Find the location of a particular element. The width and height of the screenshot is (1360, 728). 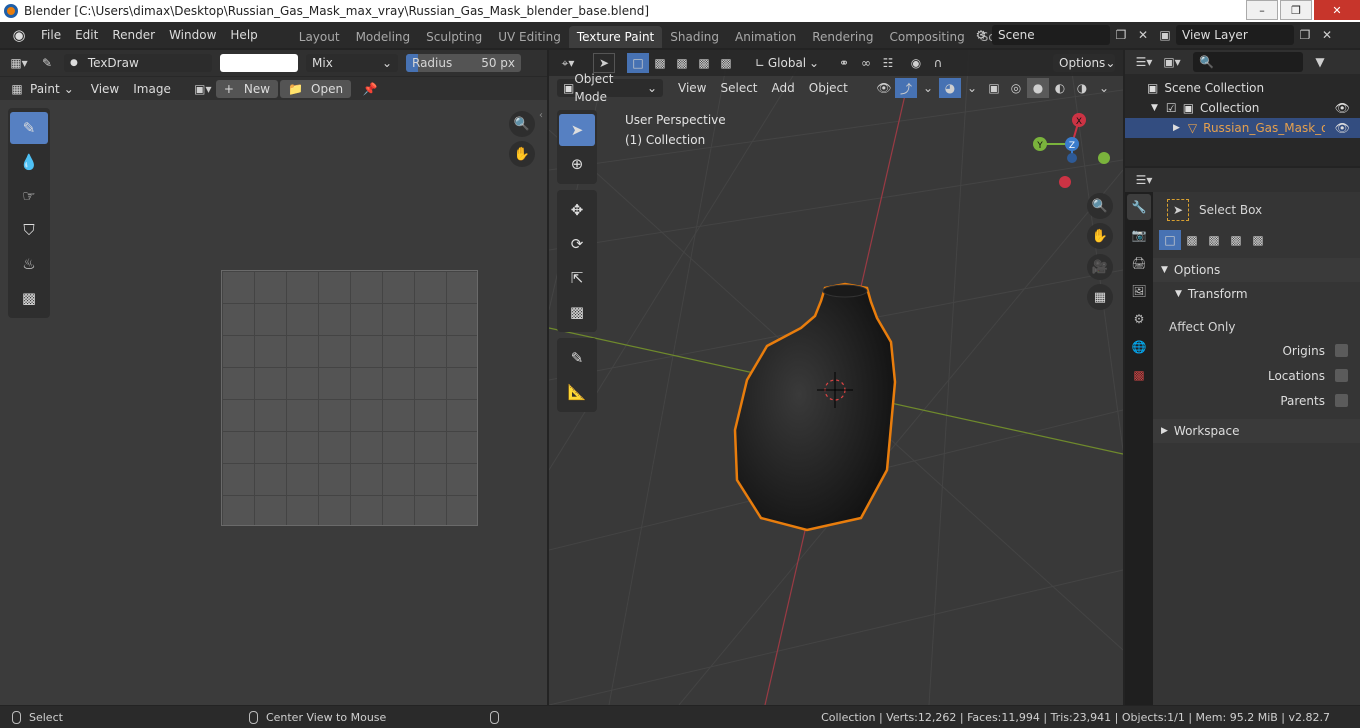

overlay-dropdown-icon: ⌄ is located at coordinates (972, 88).